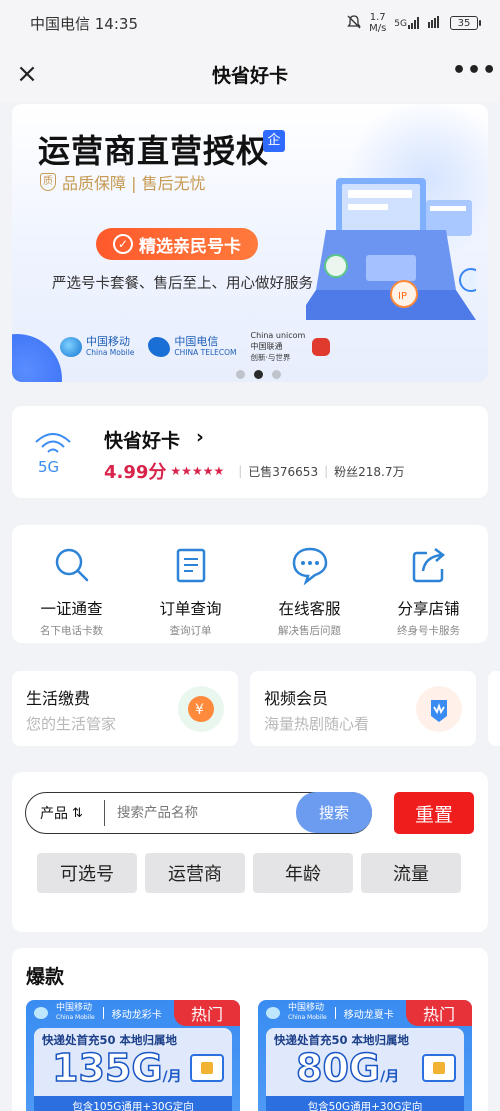 Image resolution: width=500 pixels, height=1111 pixels. Describe the element at coordinates (303, 873) in the screenshot. I see `filter-age: 年龄` at that location.